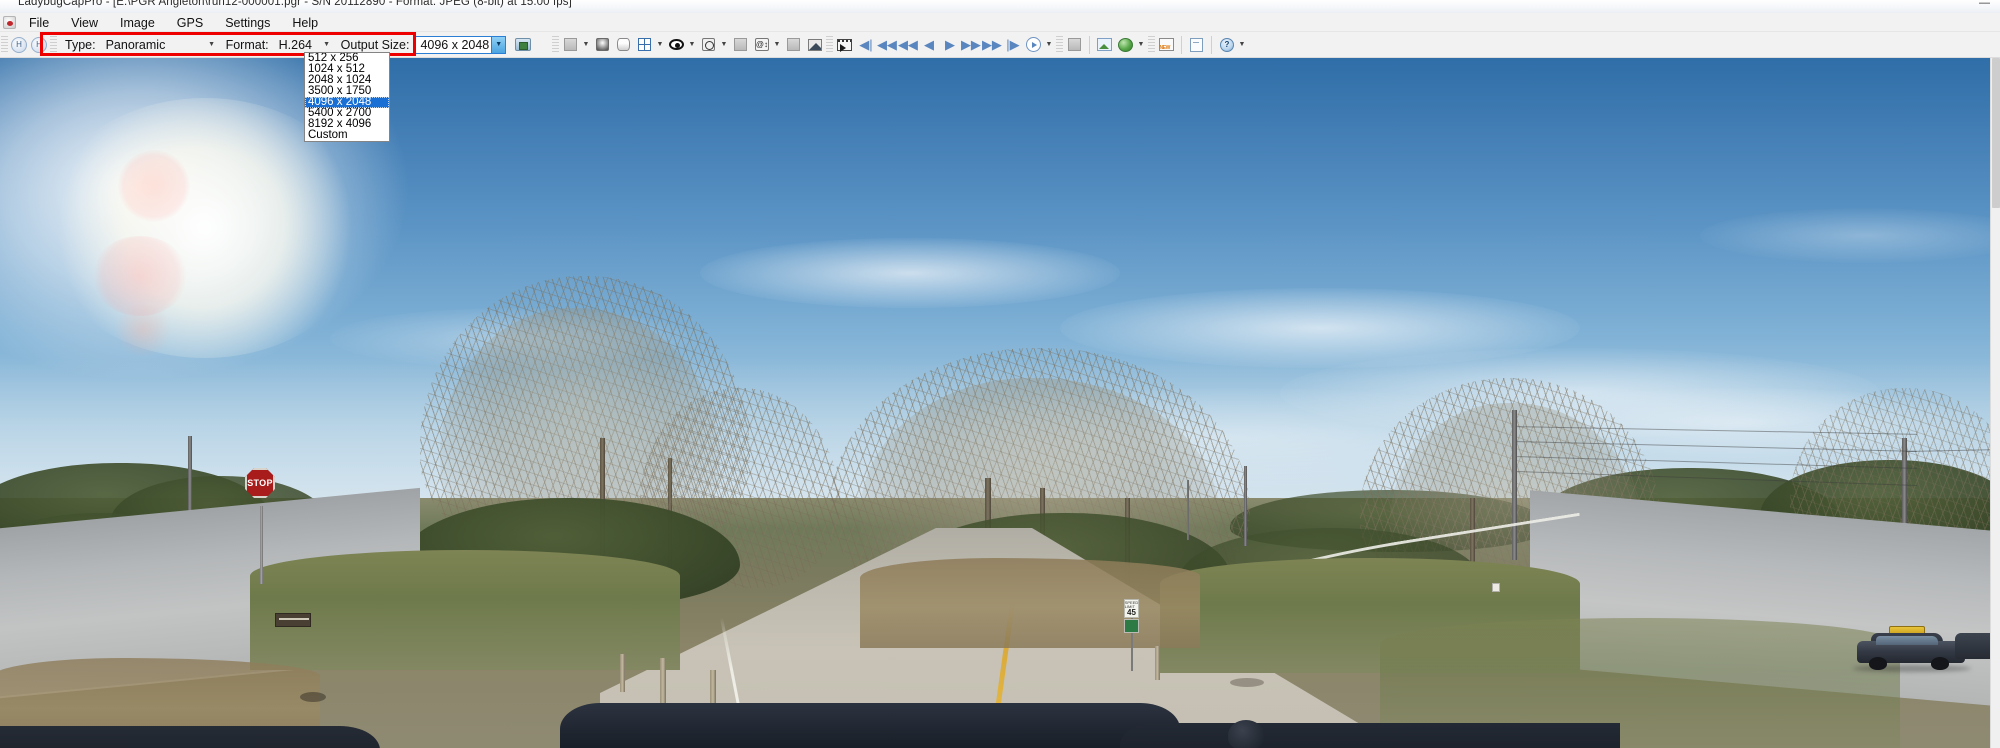  I want to click on stitch-button: @↕, so click(761, 44).